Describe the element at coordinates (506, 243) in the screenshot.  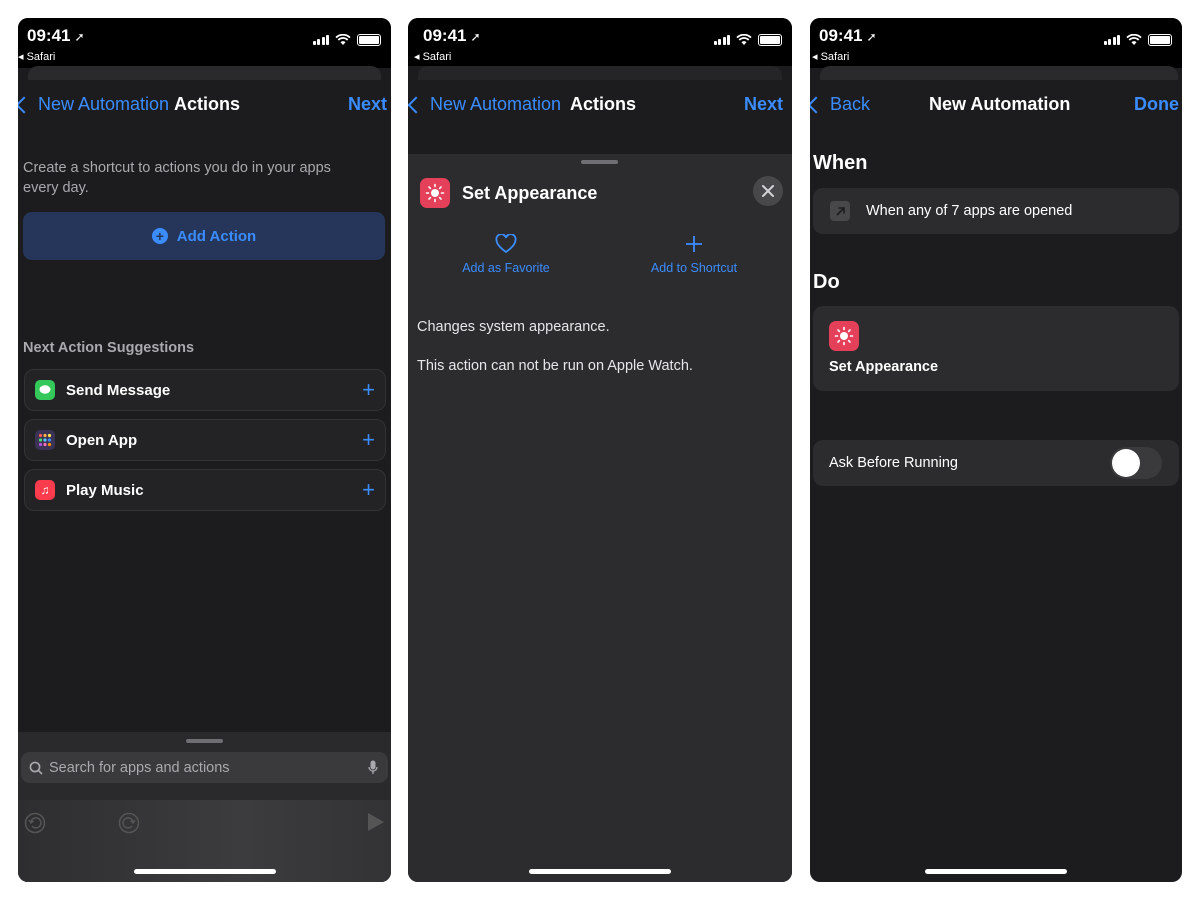
I see `heart-icon` at that location.